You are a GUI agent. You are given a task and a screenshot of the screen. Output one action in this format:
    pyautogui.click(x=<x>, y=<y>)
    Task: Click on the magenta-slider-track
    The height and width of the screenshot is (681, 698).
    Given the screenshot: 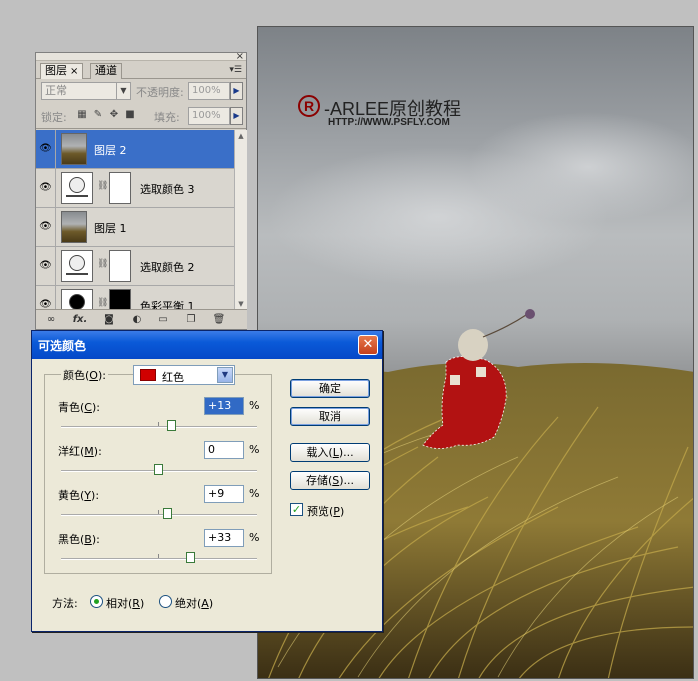 What is the action you would take?
    pyautogui.click(x=159, y=469)
    